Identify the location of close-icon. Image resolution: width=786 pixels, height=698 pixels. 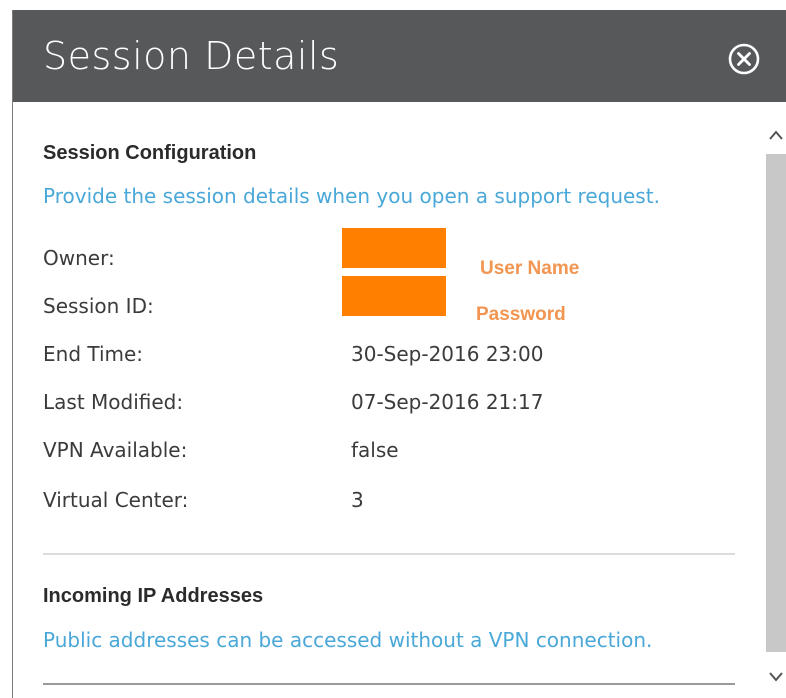
(744, 59).